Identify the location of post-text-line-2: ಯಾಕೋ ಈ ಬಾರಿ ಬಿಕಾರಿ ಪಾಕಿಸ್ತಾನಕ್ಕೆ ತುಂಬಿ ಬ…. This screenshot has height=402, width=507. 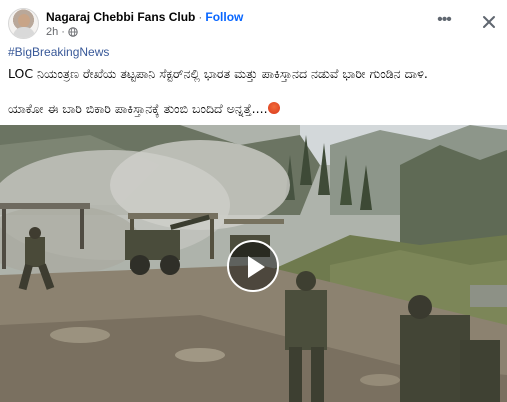
(253, 109).